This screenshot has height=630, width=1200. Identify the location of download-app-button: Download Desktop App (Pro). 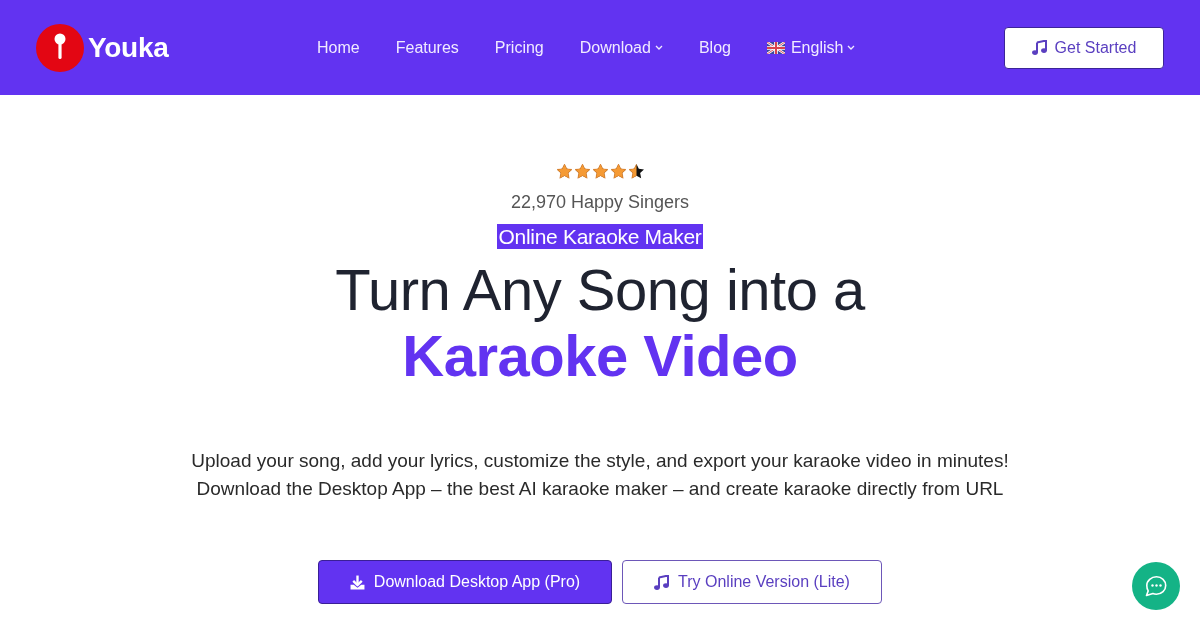
(465, 582).